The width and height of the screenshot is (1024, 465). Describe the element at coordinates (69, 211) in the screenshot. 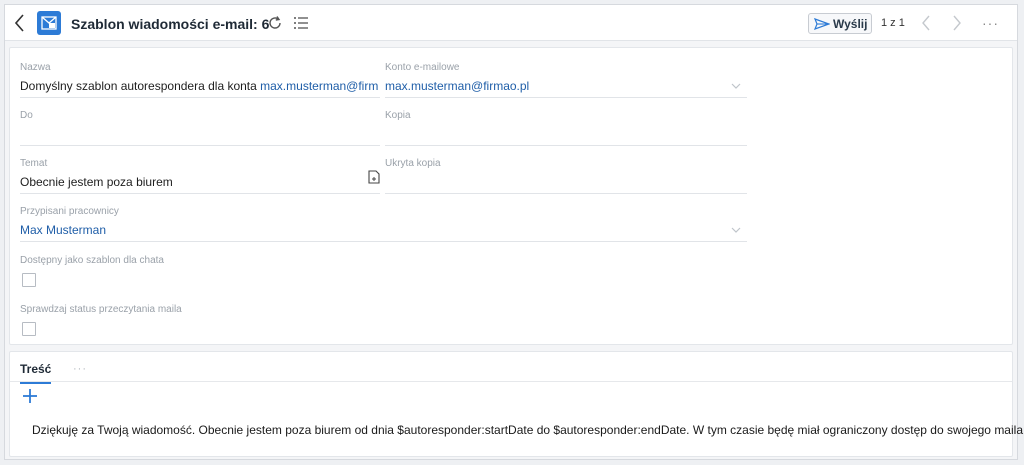

I see `assigned-employees-label: Przypisani pracownicy` at that location.